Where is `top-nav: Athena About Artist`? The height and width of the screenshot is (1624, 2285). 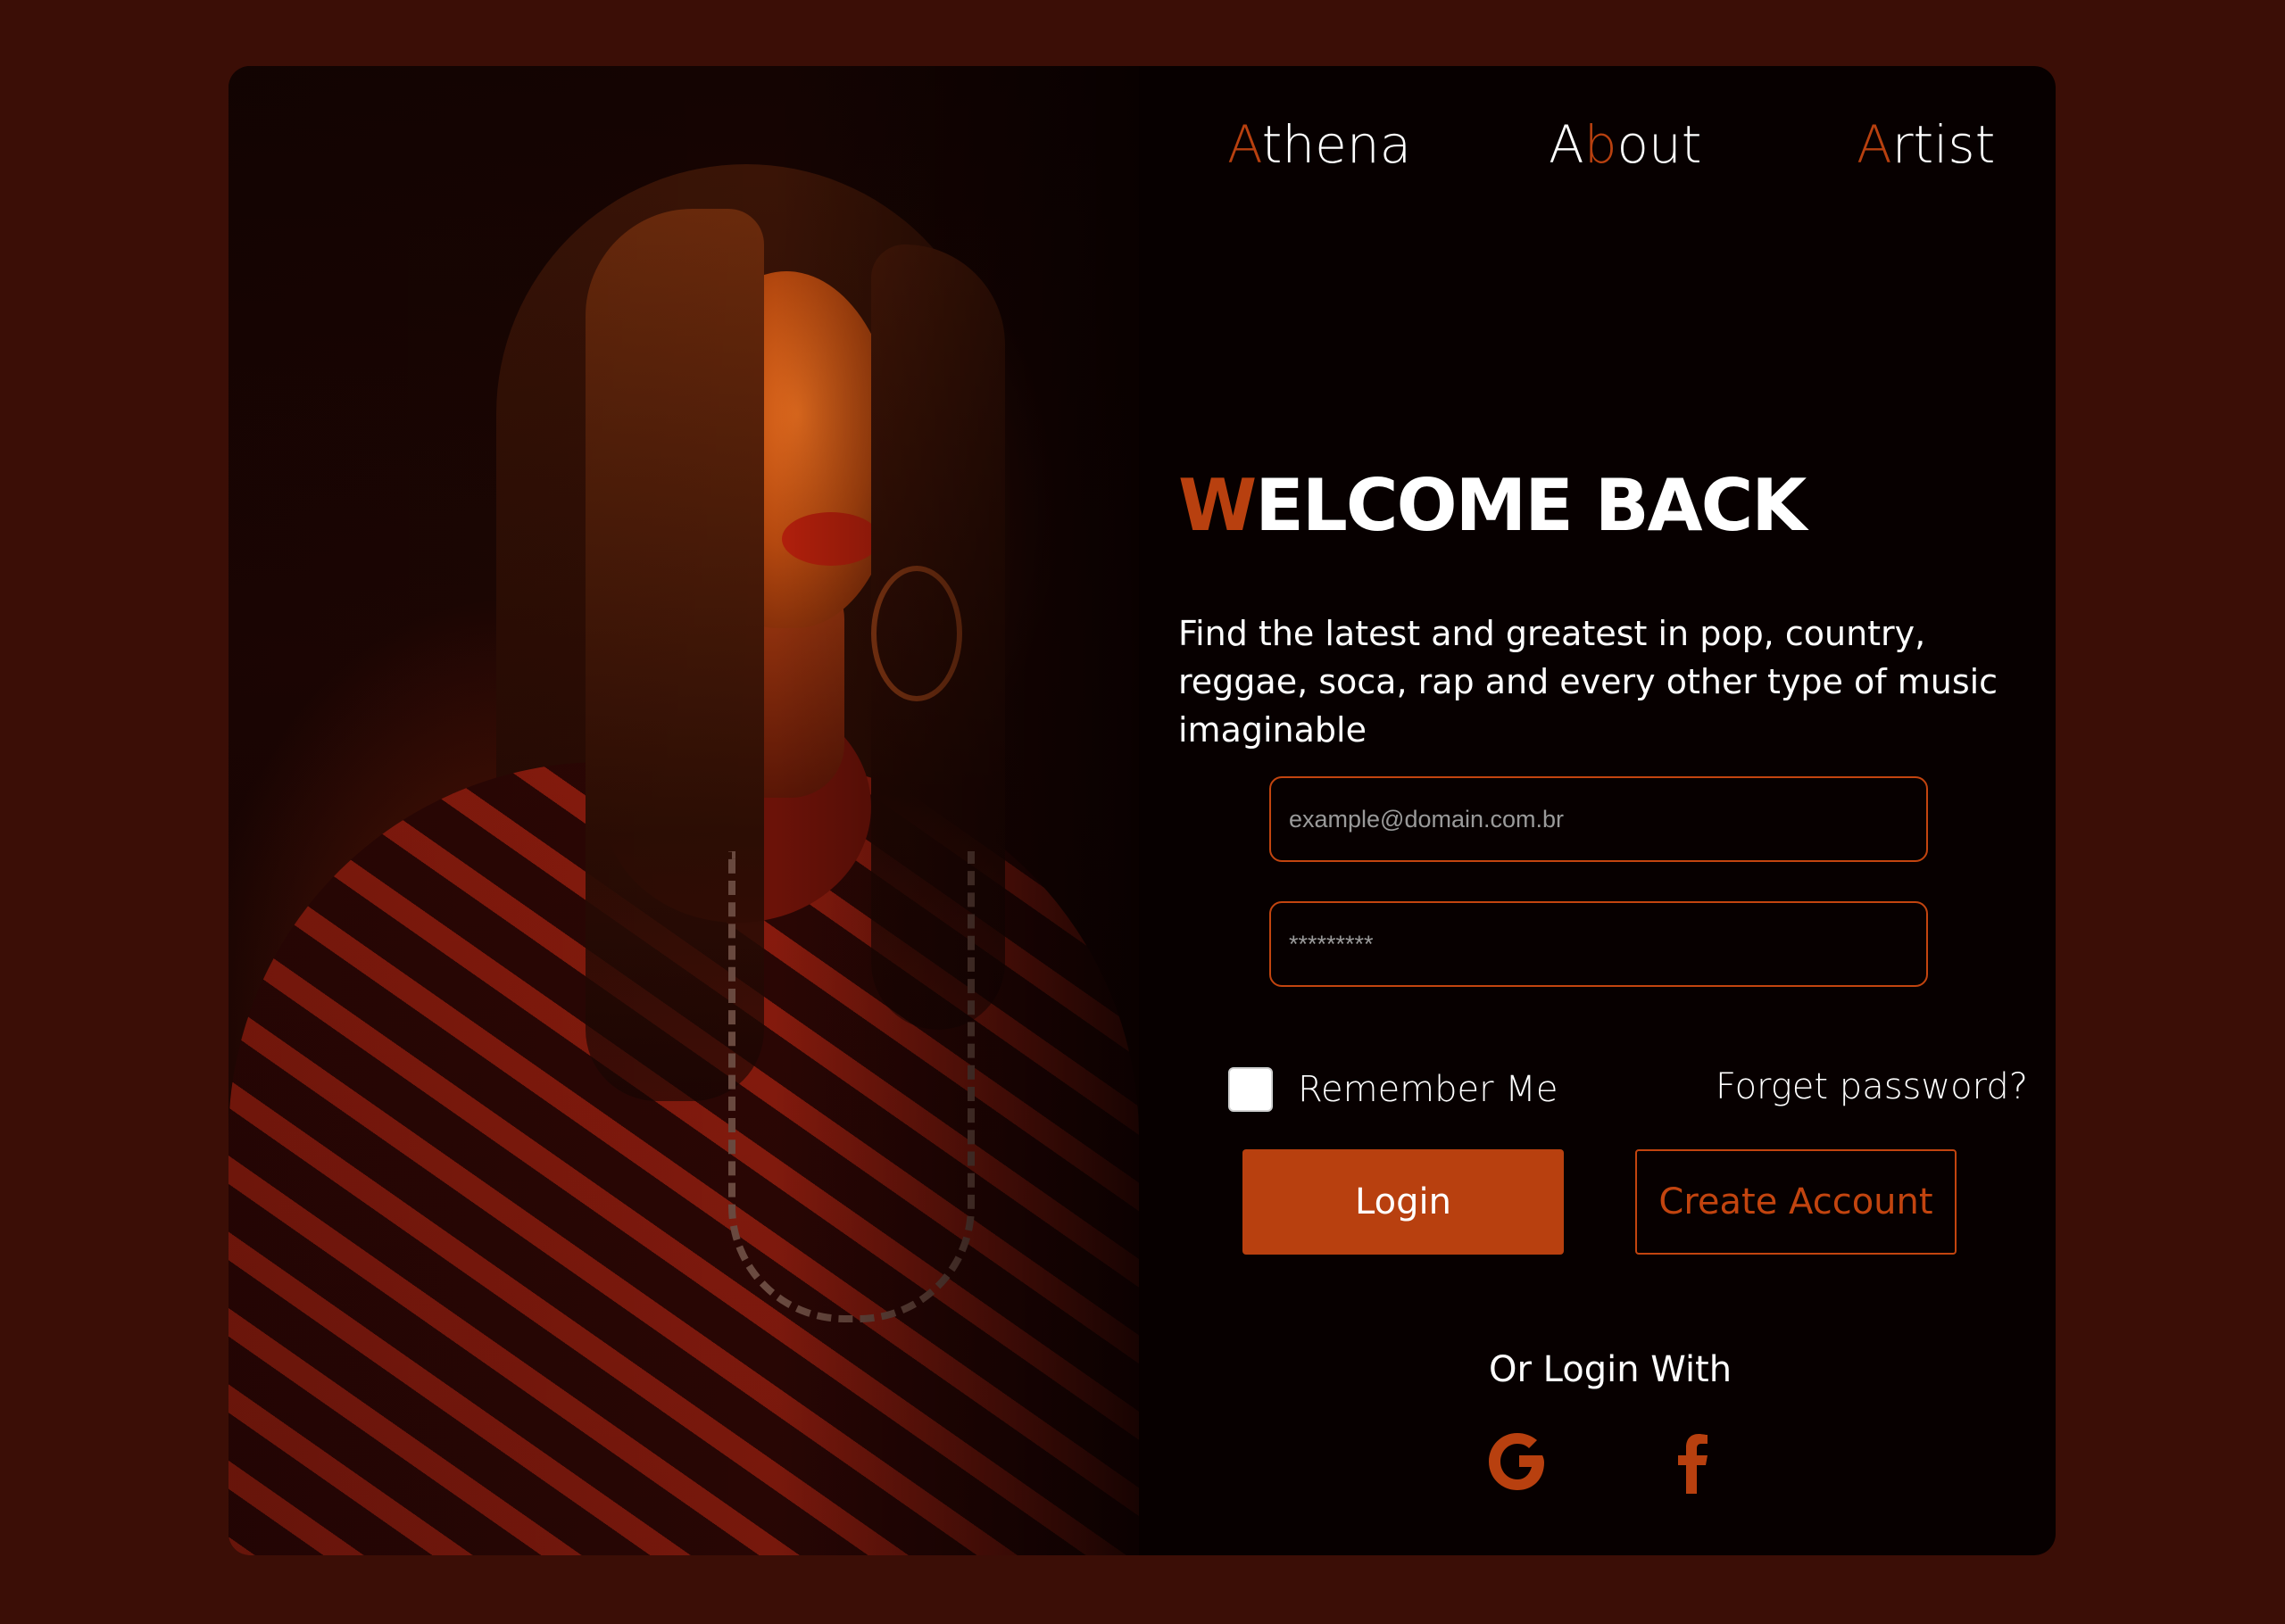
top-nav: Athena About Artist is located at coordinates (1497, 158).